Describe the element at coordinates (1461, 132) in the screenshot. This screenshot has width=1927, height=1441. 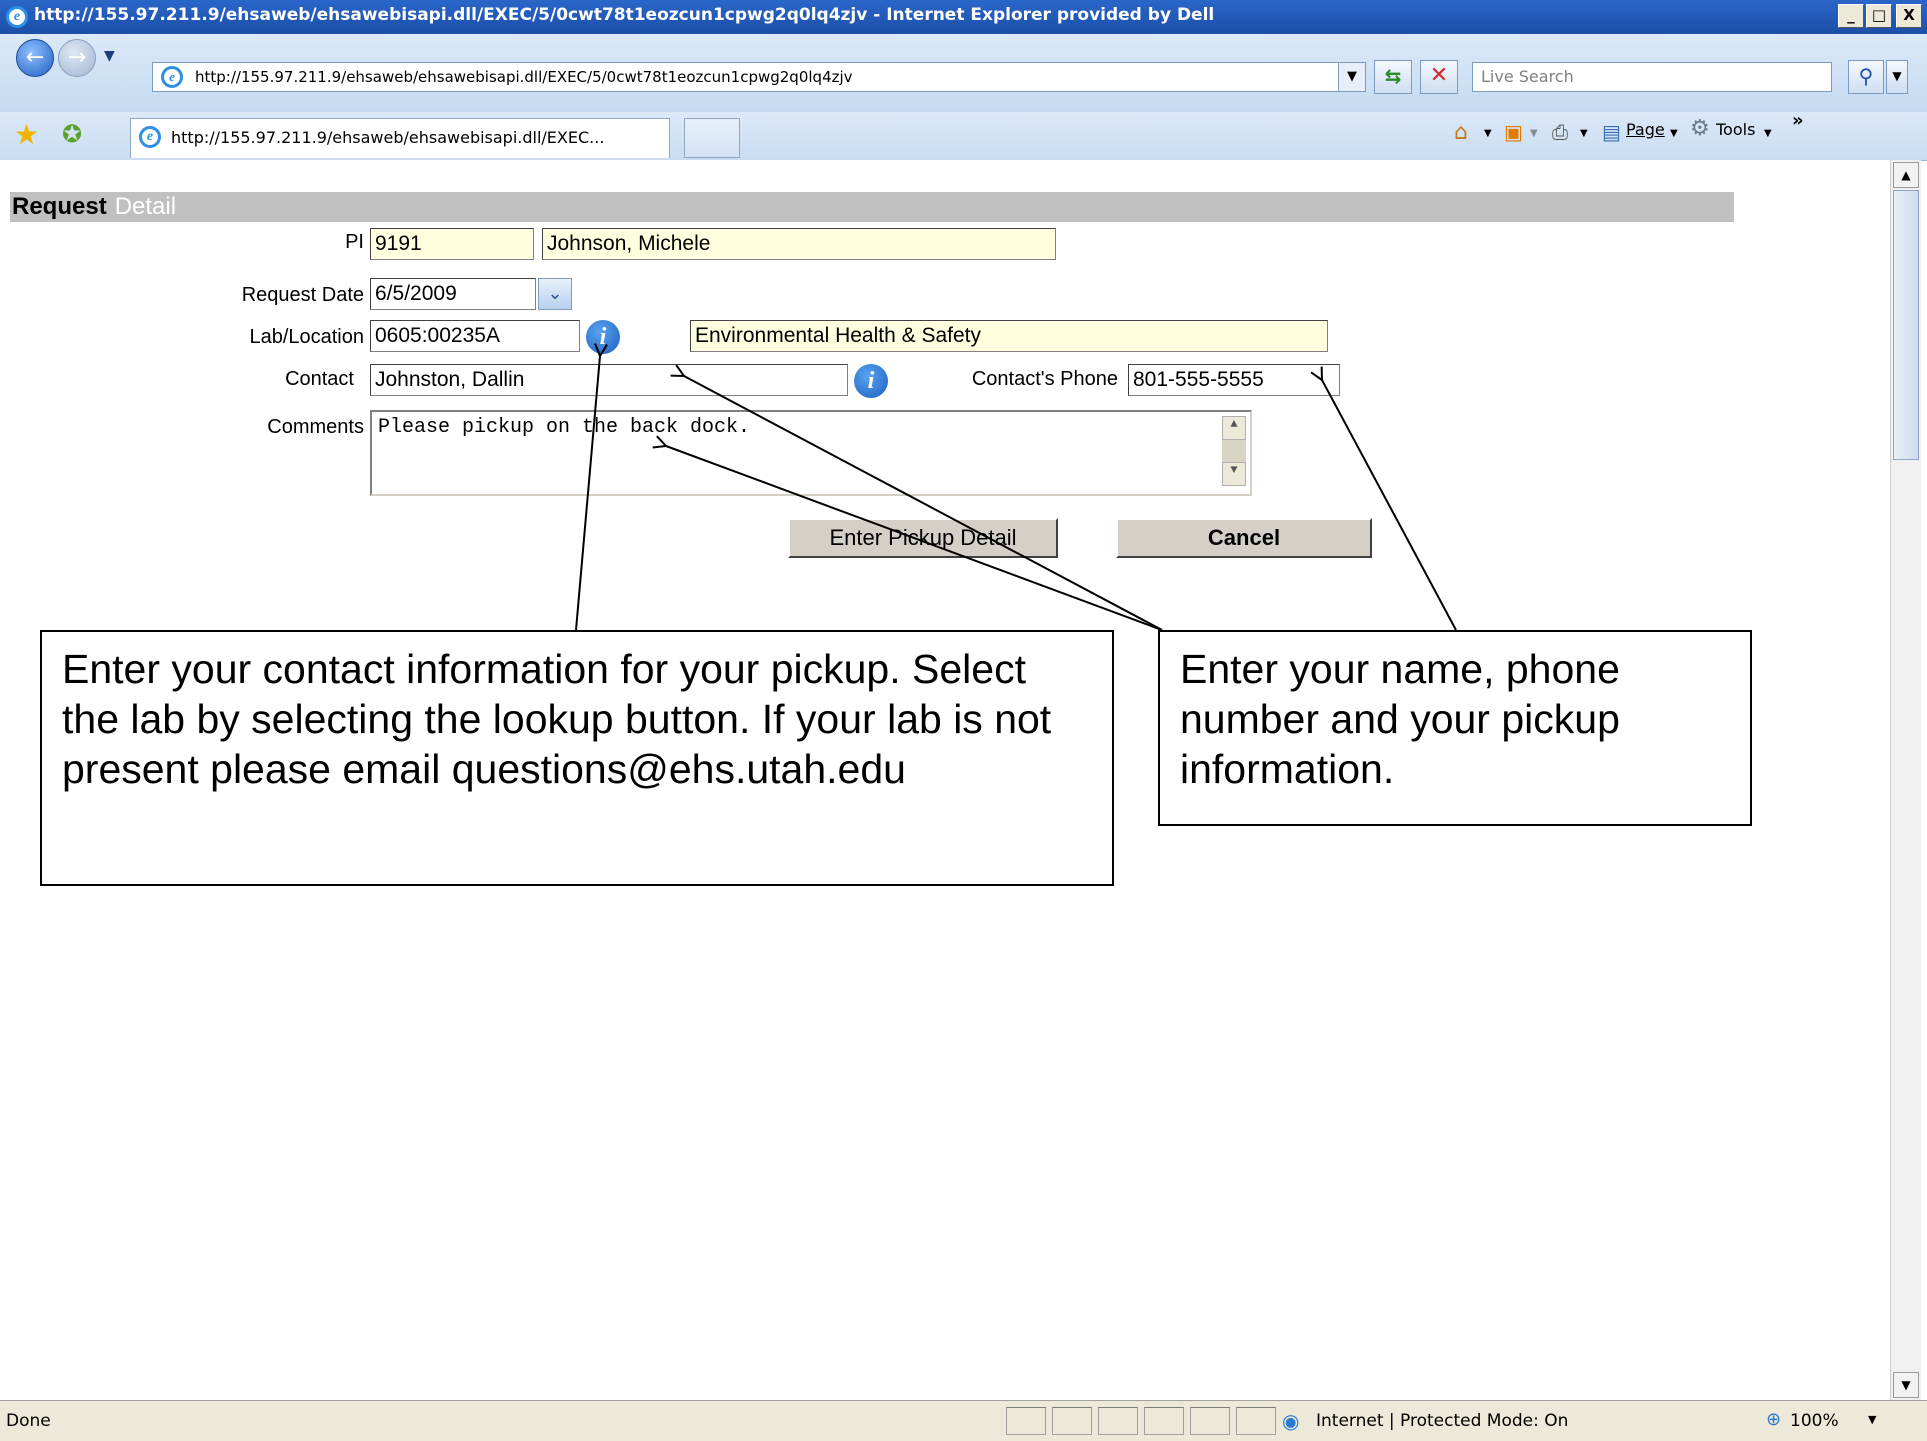
I see `home-icon: ⌂` at that location.